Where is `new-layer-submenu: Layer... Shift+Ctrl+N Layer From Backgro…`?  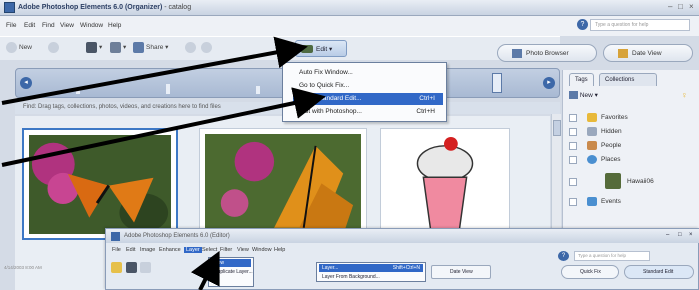 new-layer-submenu: Layer... Shift+Ctrl+N Layer From Backgro… is located at coordinates (371, 272).